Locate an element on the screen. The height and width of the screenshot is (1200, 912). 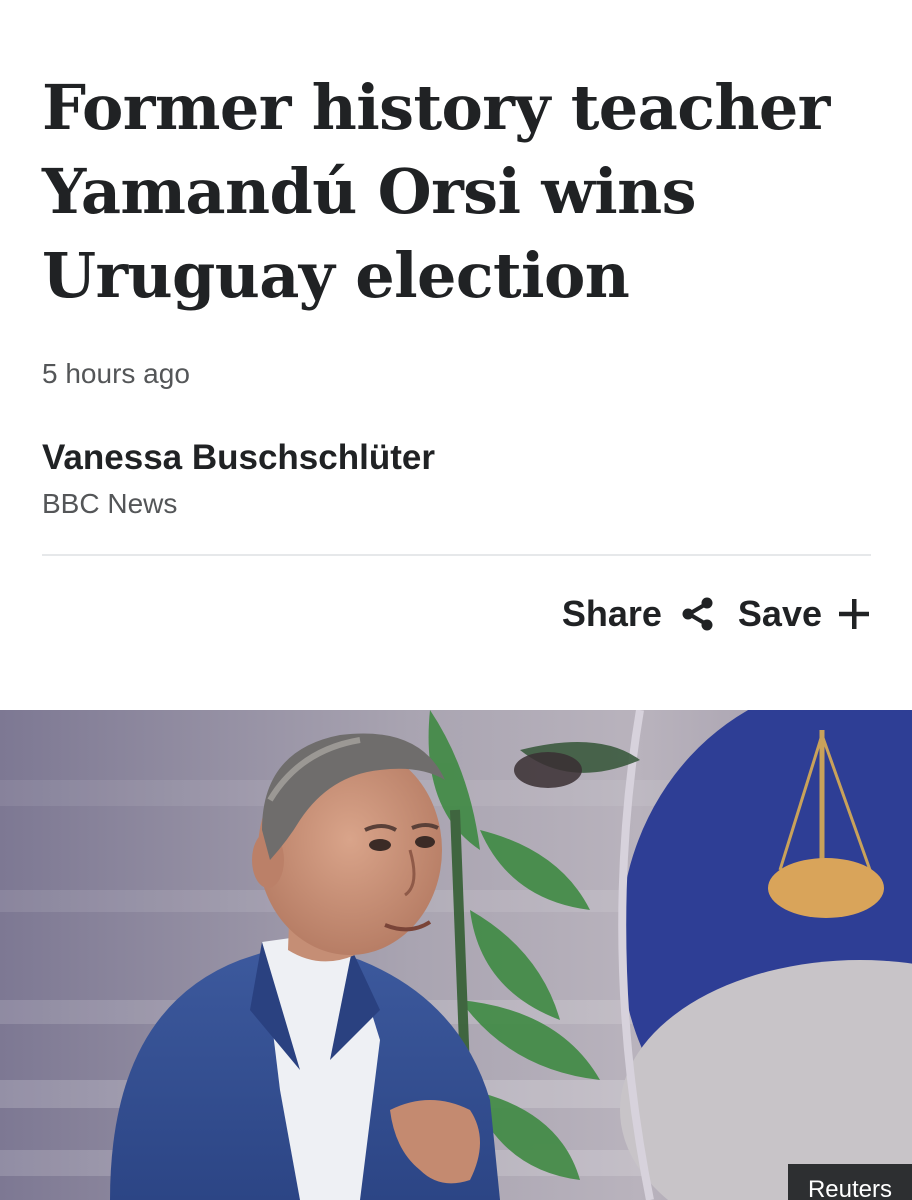
save-label: Save is located at coordinates (779, 613).